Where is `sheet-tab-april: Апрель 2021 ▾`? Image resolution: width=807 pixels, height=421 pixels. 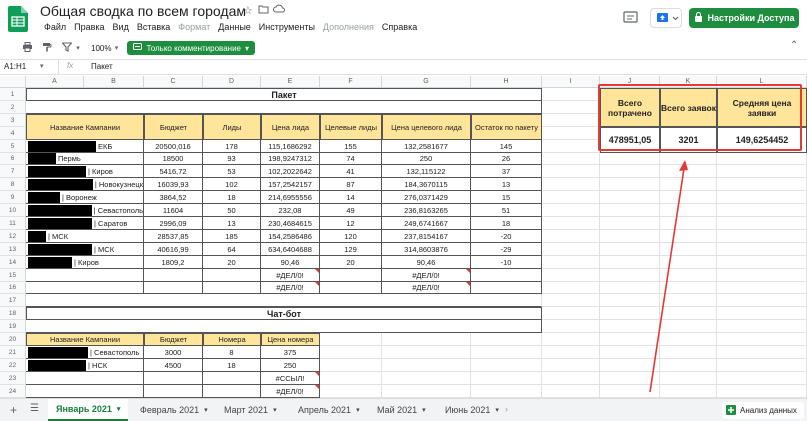
sheet-tab-april: Апрель 2021 ▾ is located at coordinates (329, 410).